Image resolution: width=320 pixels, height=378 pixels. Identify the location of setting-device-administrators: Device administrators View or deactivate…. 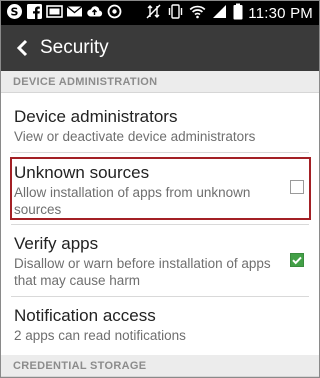
(160, 126).